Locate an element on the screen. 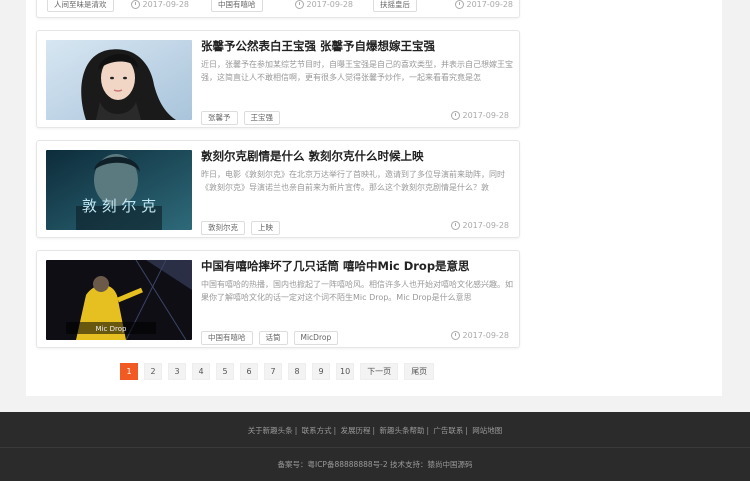 The image size is (750, 481). top-cell-3: 扶摇皇后 2017-09-28 is located at coordinates (442, 9).